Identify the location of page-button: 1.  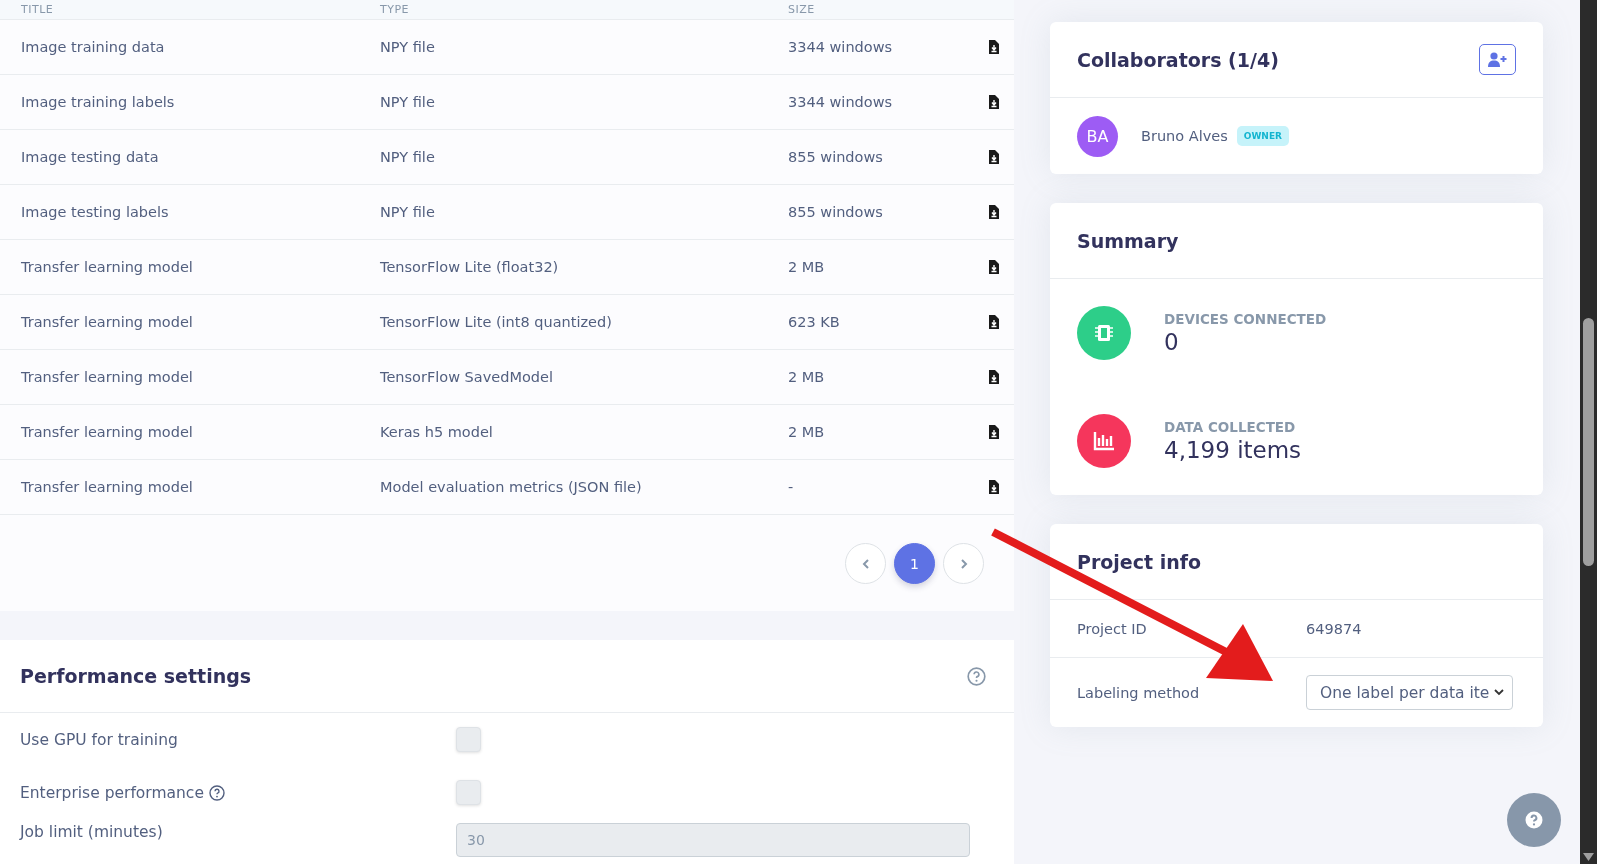
(914, 563).